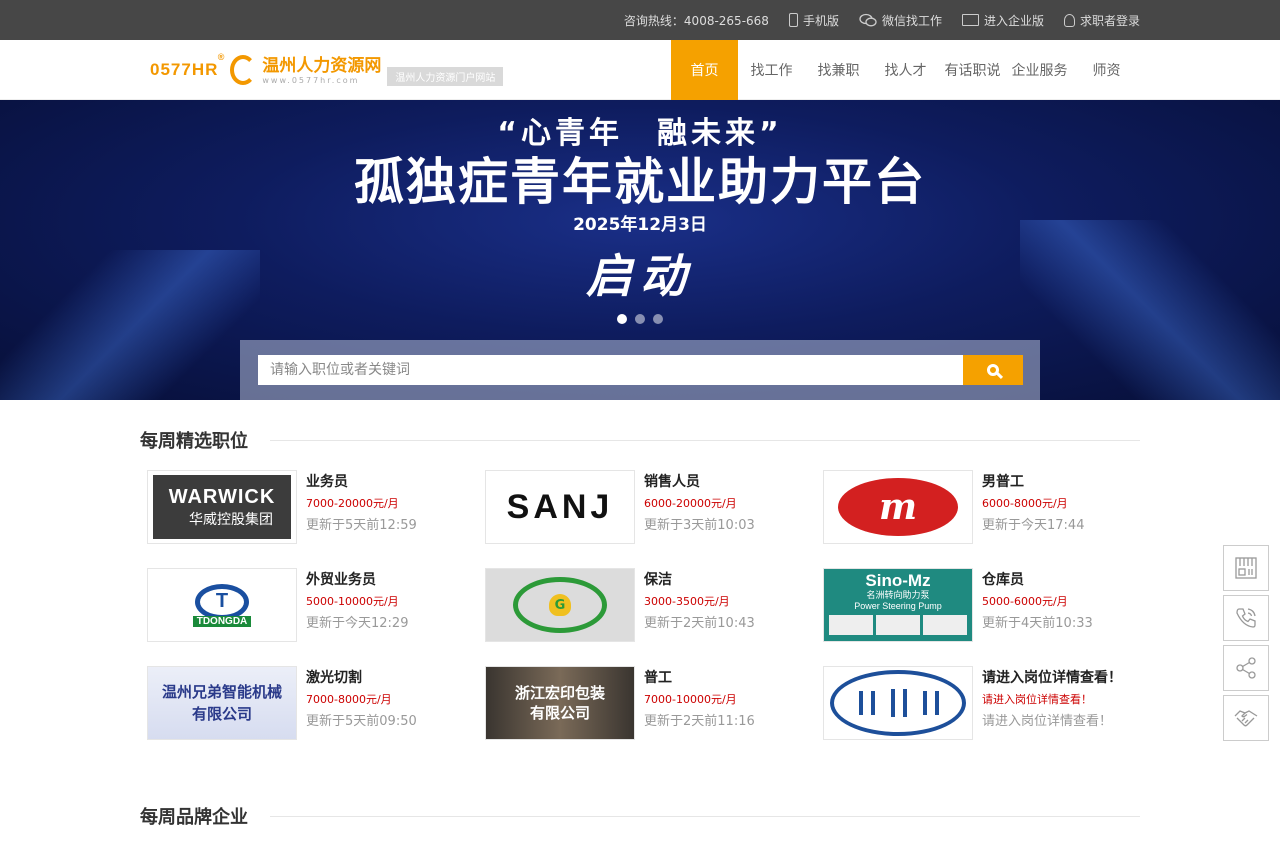 Image resolution: width=1280 pixels, height=853 pixels. What do you see at coordinates (560, 703) in the screenshot?
I see `company-logo: 浙江宏印包装 有限公司` at bounding box center [560, 703].